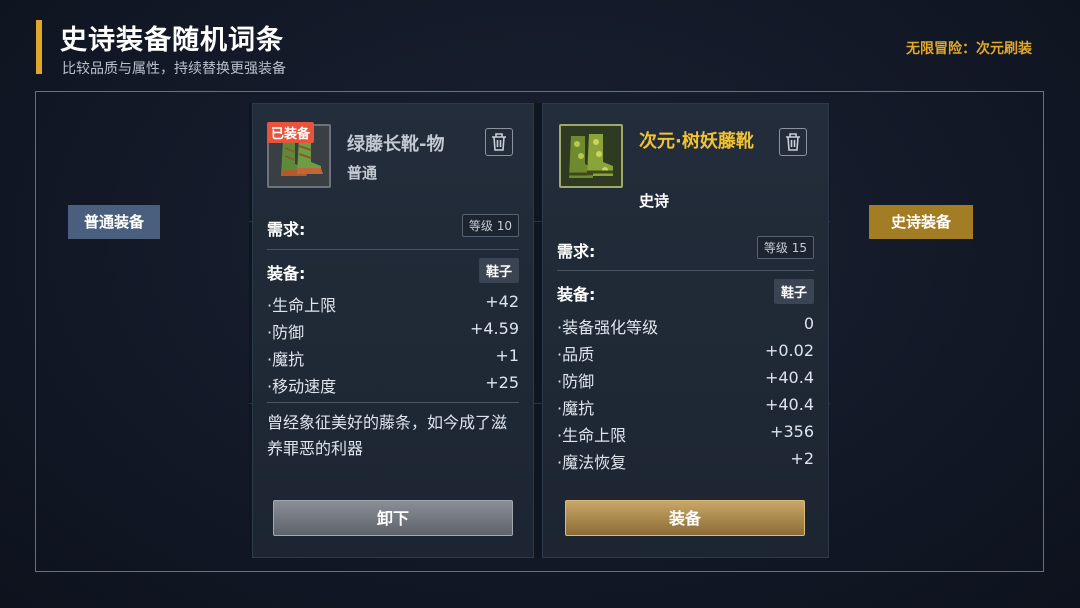 This screenshot has width=1080, height=608. Describe the element at coordinates (291, 132) in the screenshot. I see `equipped-badge: 已装备` at that location.